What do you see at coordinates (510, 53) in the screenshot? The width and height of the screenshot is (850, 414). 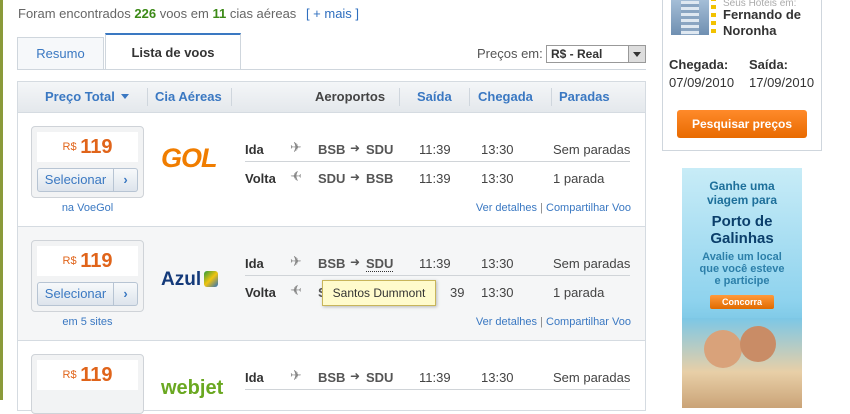 I see `prices-in-label: Preços em:` at bounding box center [510, 53].